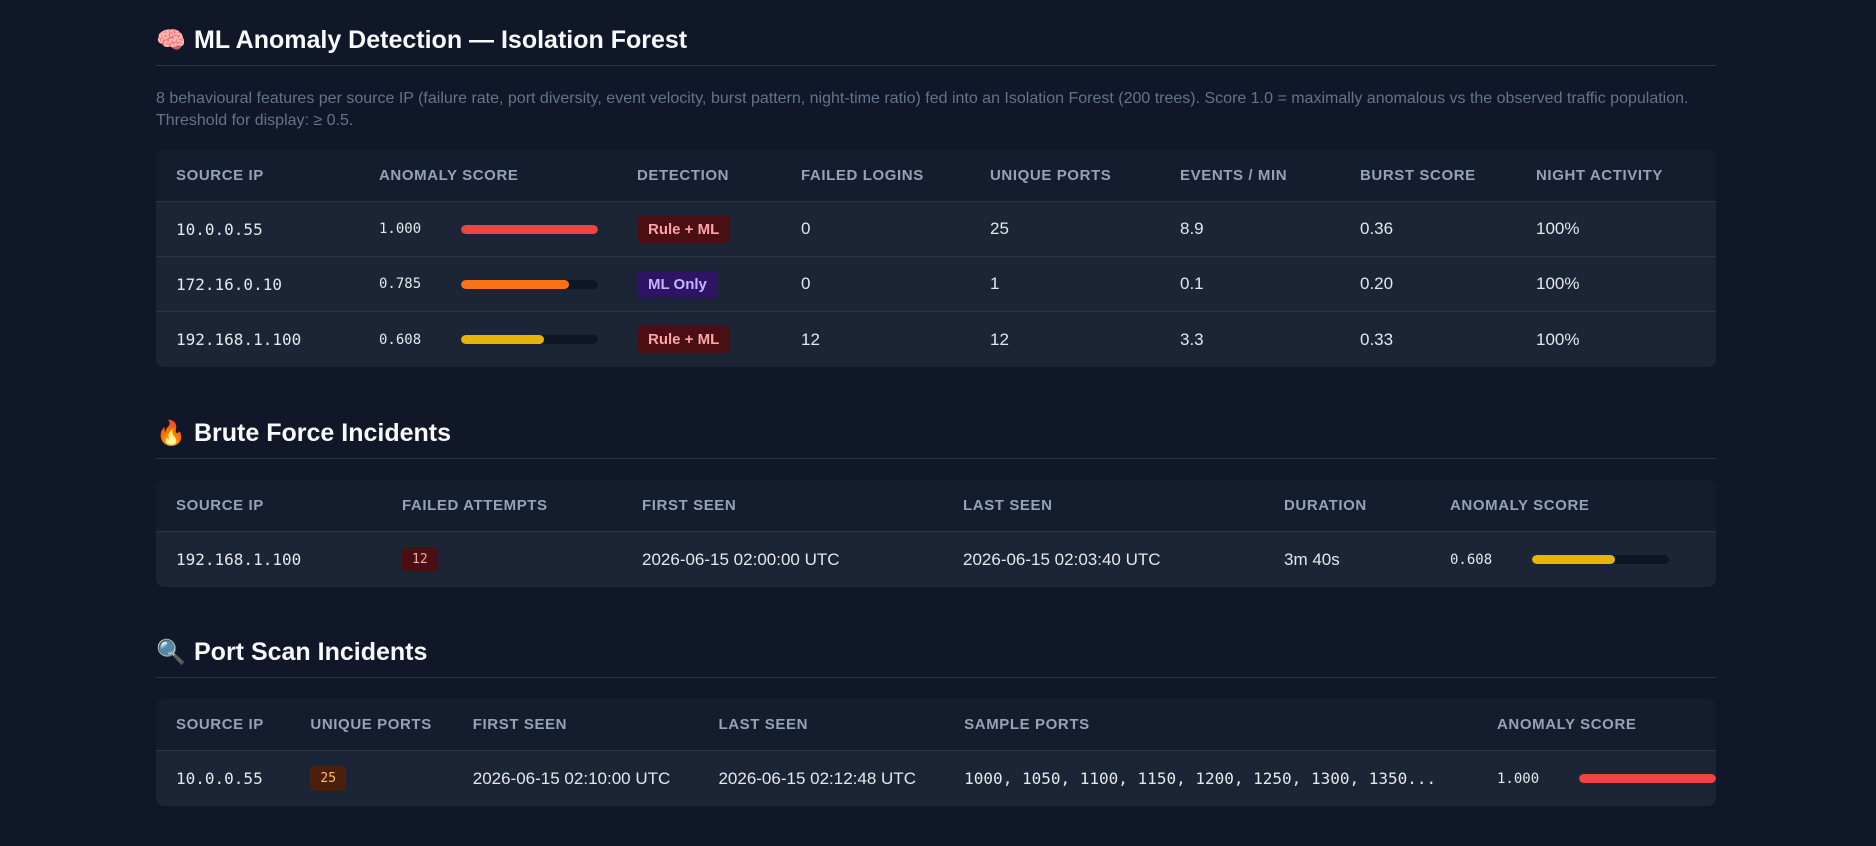 This screenshot has height=846, width=1876. I want to click on failed-attempts-badge: 12, so click(420, 559).